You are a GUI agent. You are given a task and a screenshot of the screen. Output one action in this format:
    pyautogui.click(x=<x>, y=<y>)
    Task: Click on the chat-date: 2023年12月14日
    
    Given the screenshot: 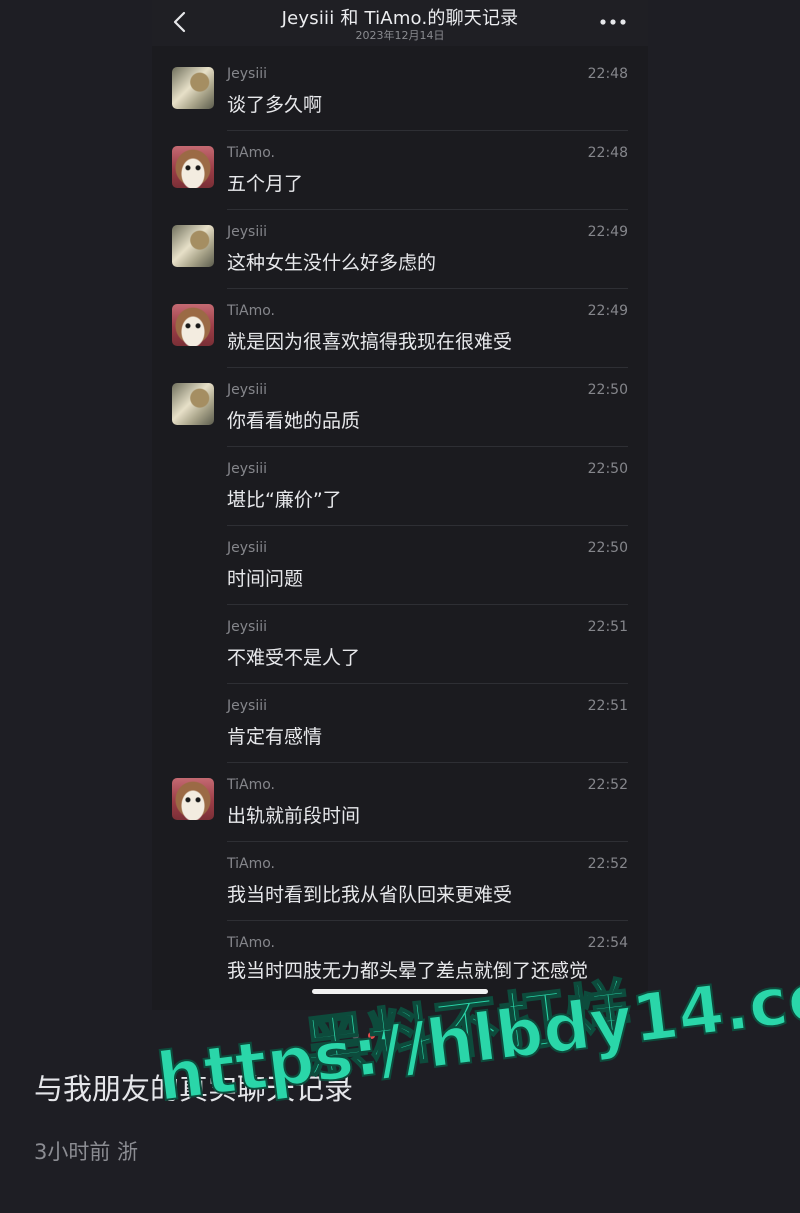 What is the action you would take?
    pyautogui.click(x=400, y=35)
    